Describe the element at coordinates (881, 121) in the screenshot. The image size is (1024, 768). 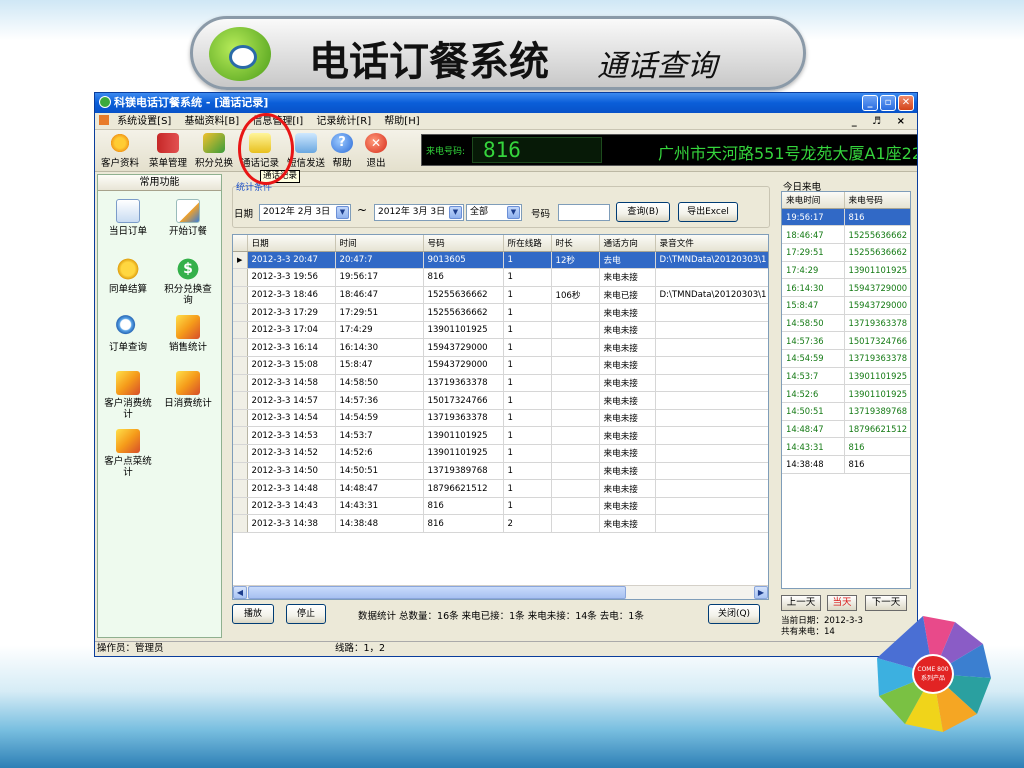
I see `mdi-controls: _ ♬ ×` at that location.